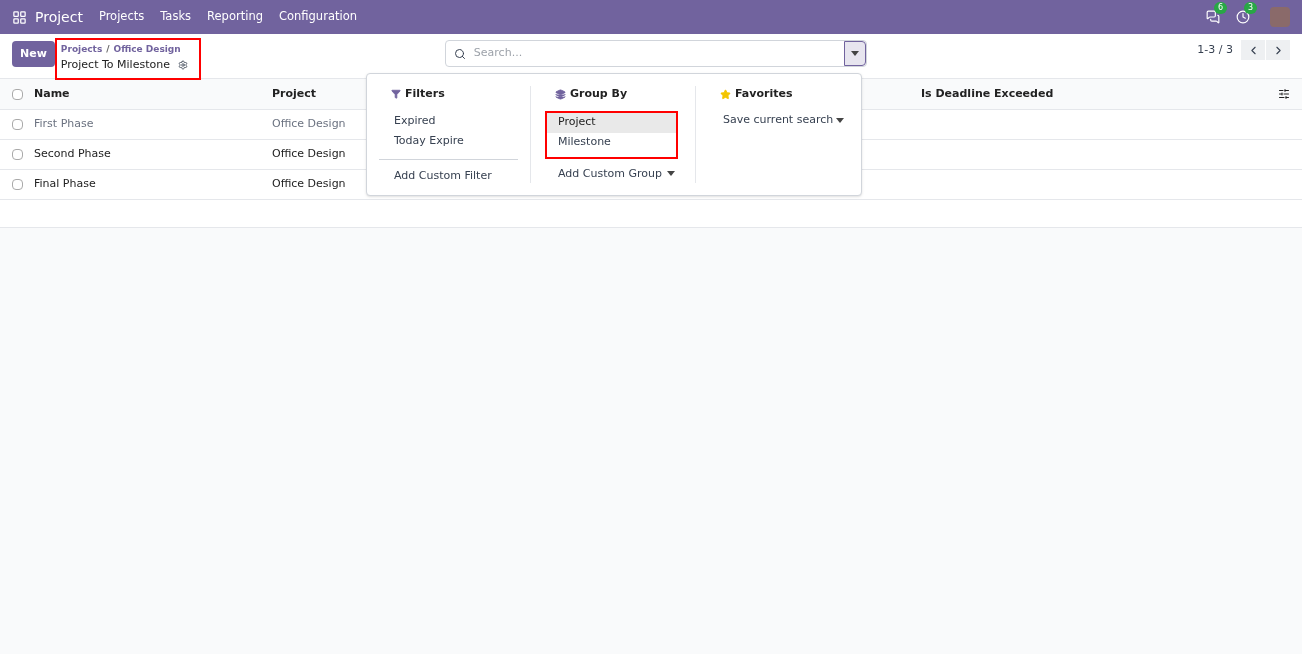 Image resolution: width=1302 pixels, height=654 pixels. Describe the element at coordinates (33, 54) in the screenshot. I see `new-button: New` at that location.